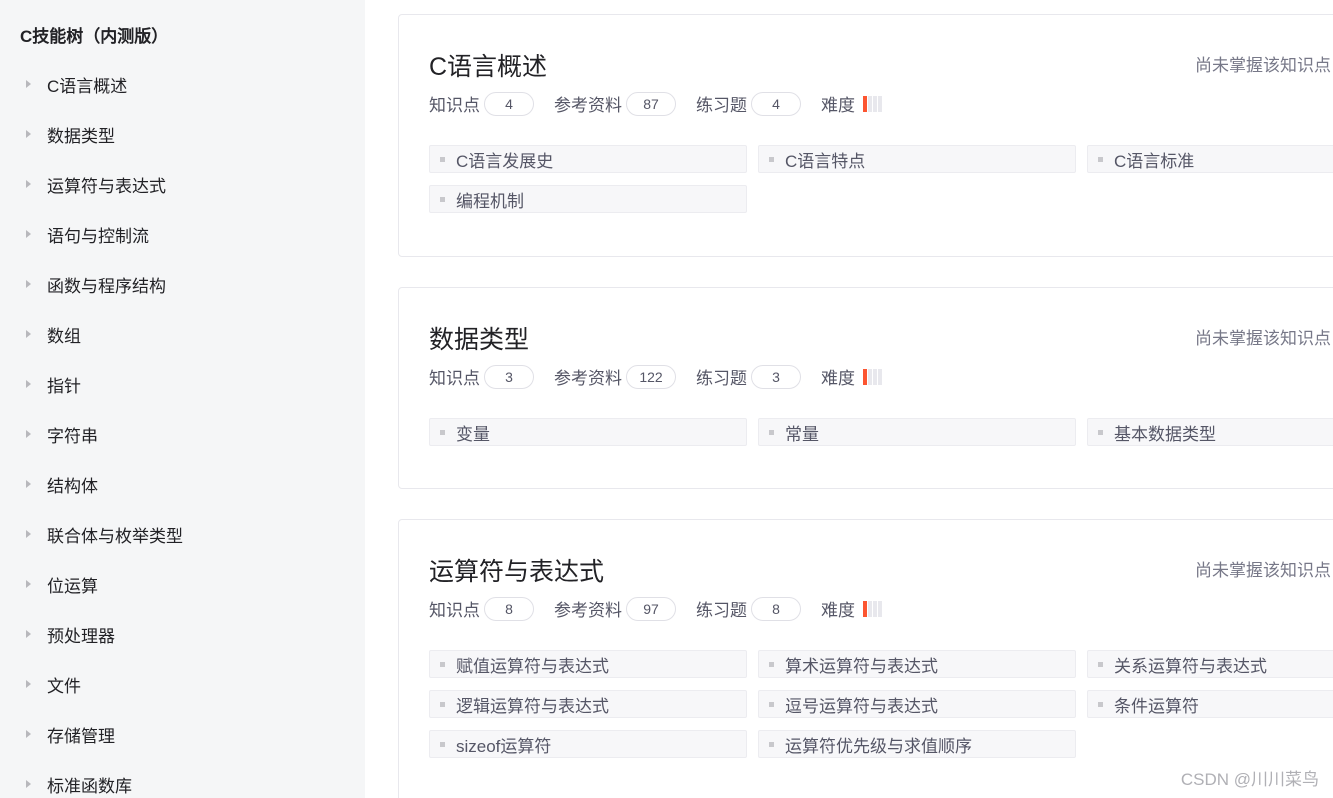 The image size is (1333, 798). What do you see at coordinates (509, 376) in the screenshot?
I see `knowledge-count: 3` at bounding box center [509, 376].